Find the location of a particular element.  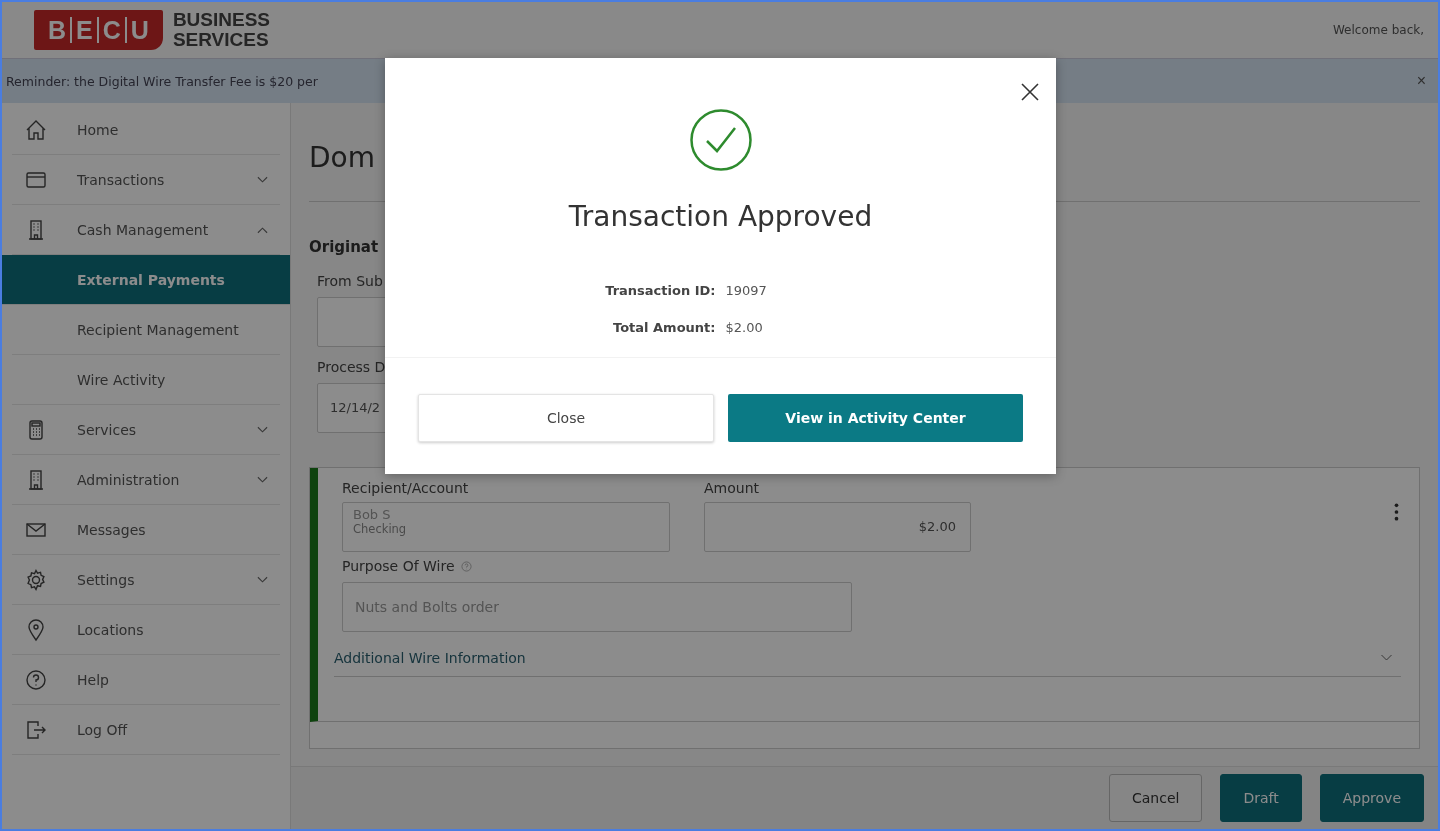

purpose-field: Nuts and Bolts order is located at coordinates (597, 607).